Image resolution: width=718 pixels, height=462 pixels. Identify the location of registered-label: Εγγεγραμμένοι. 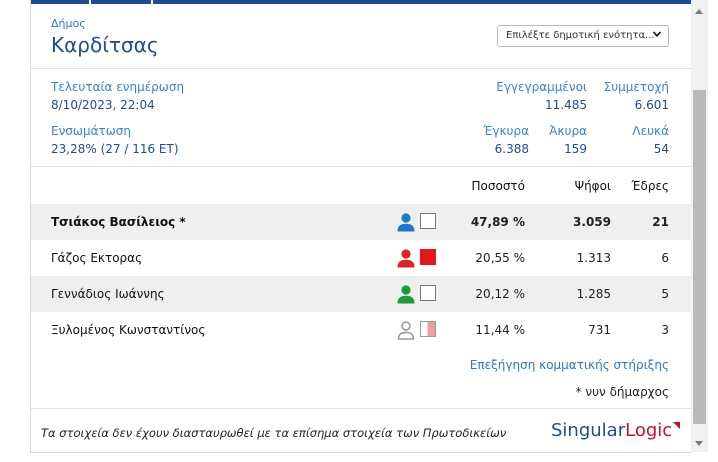
(541, 87).